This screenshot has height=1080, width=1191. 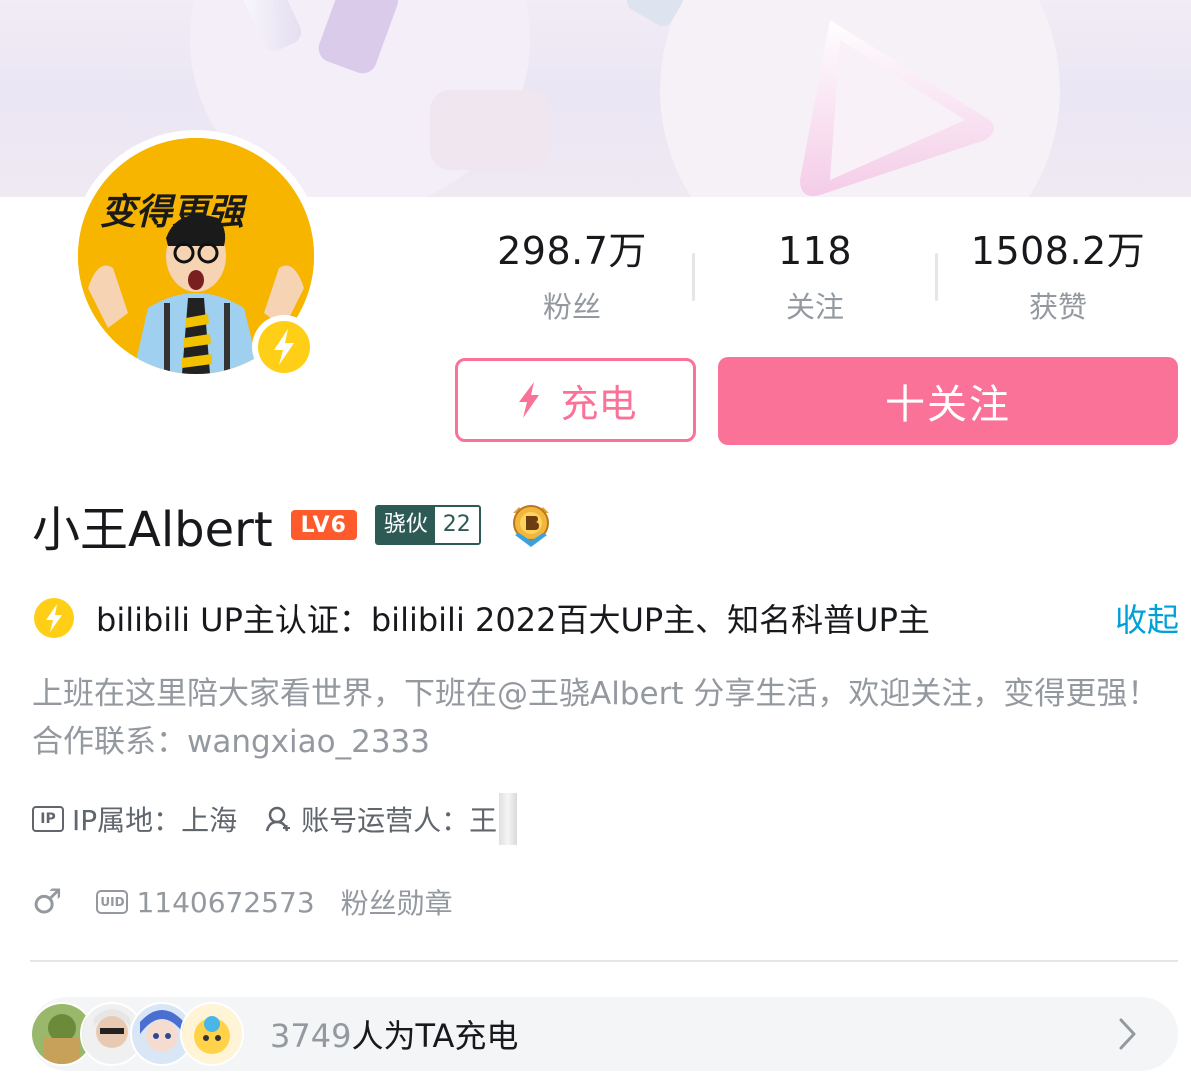 I want to click on stat-fans: 298.7万 粉丝, so click(x=572, y=277).